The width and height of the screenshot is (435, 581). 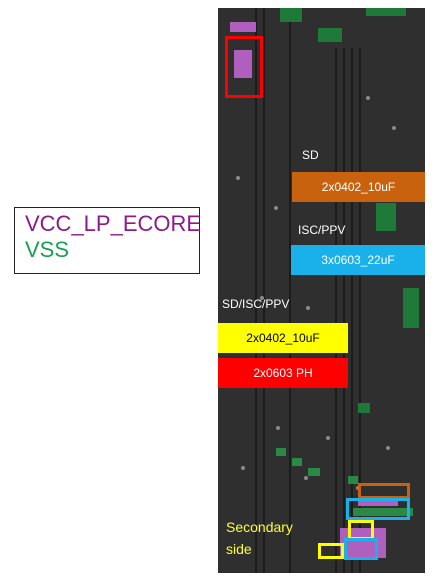 What do you see at coordinates (283, 373) in the screenshot?
I see `cap-label-red: 2x0603 PH` at bounding box center [283, 373].